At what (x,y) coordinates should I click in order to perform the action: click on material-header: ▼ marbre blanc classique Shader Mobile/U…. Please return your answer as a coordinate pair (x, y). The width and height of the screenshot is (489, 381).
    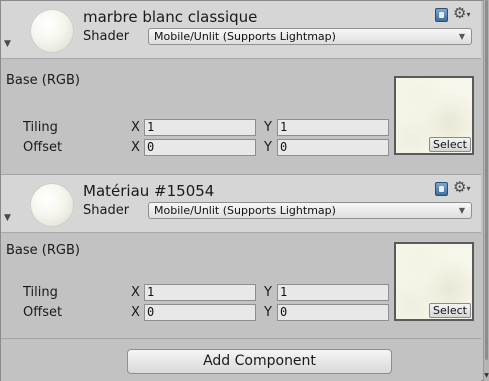
    Looking at the image, I should click on (241, 30).